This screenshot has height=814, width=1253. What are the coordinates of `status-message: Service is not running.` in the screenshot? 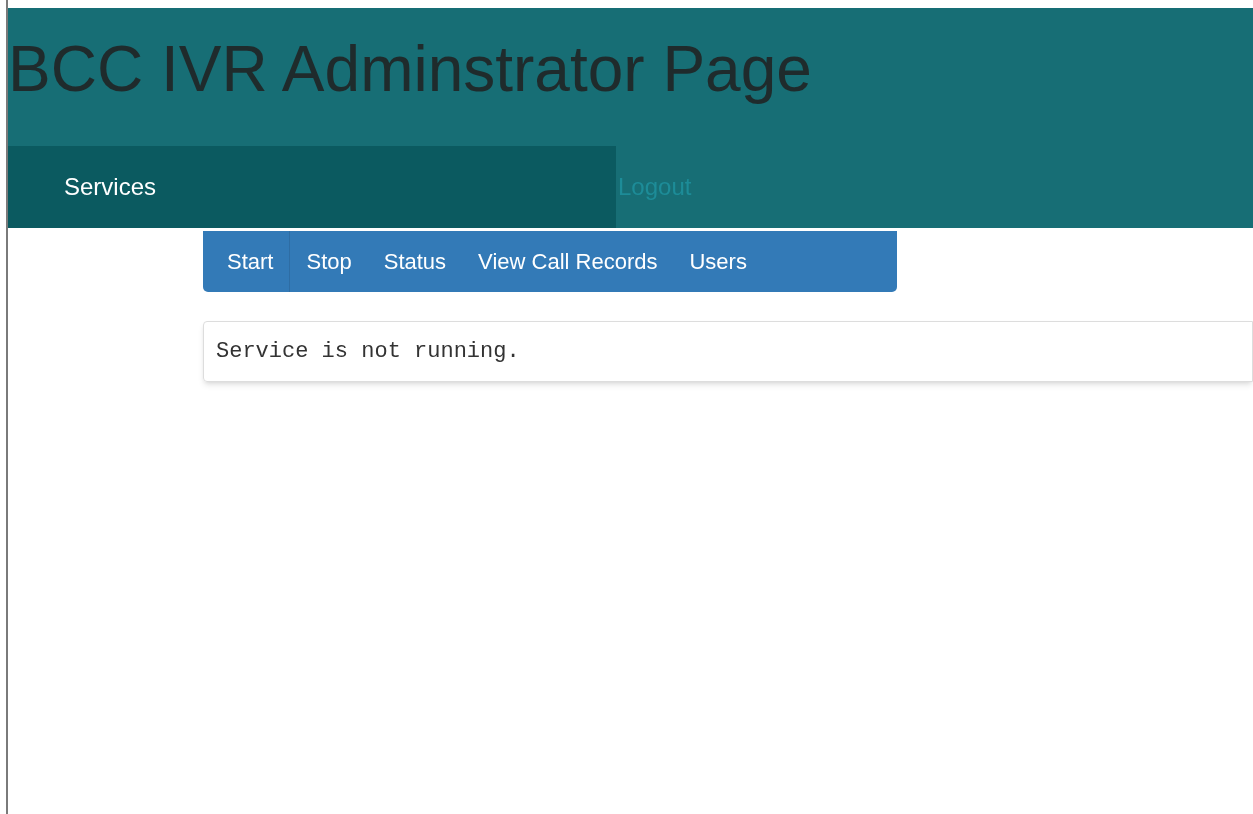 It's located at (368, 352).